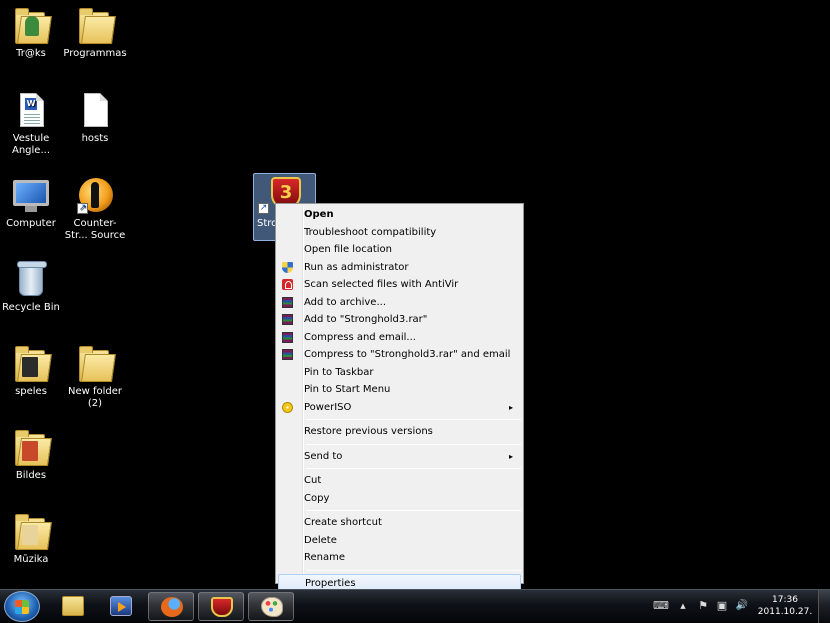 Image resolution: width=830 pixels, height=623 pixels. Describe the element at coordinates (366, 319) in the screenshot. I see `menu-item-label: Add to "Stronghold3.rar"` at that location.